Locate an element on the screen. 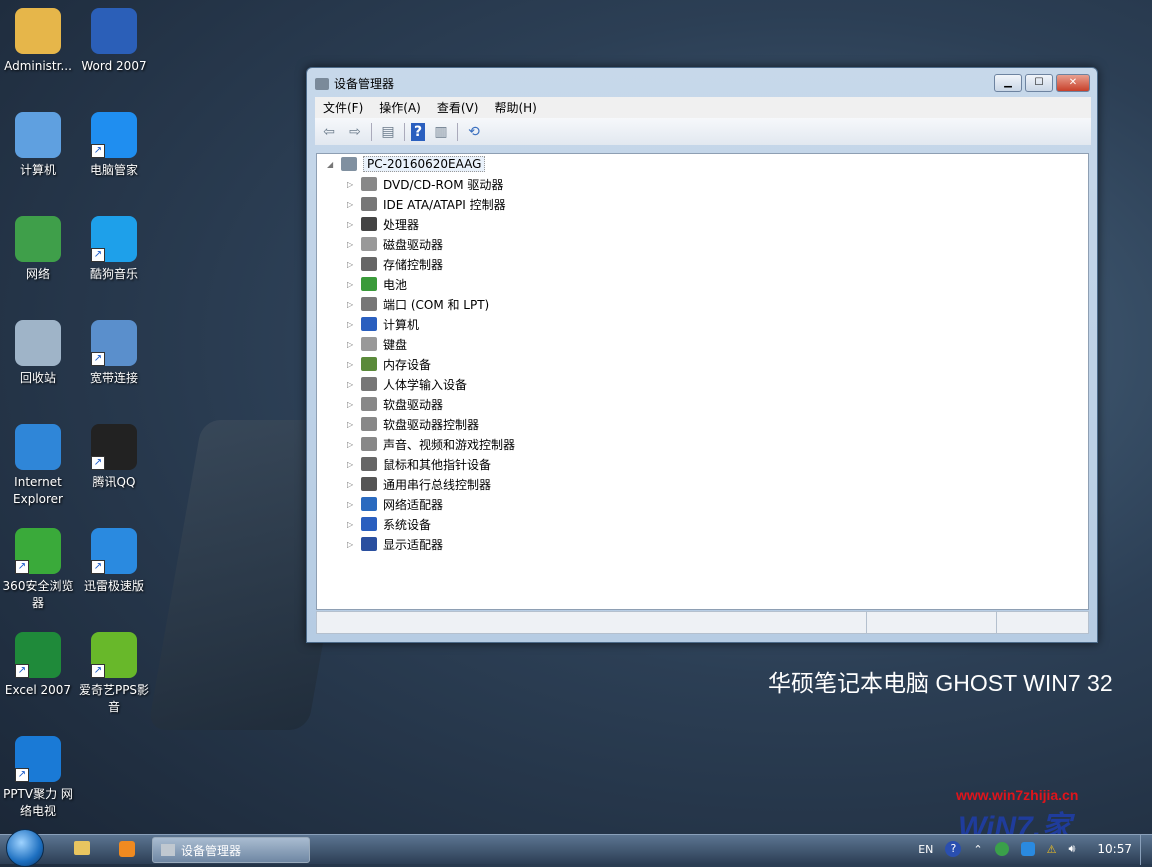 The width and height of the screenshot is (1152, 867). help-tray-icon: ? is located at coordinates (953, 849).